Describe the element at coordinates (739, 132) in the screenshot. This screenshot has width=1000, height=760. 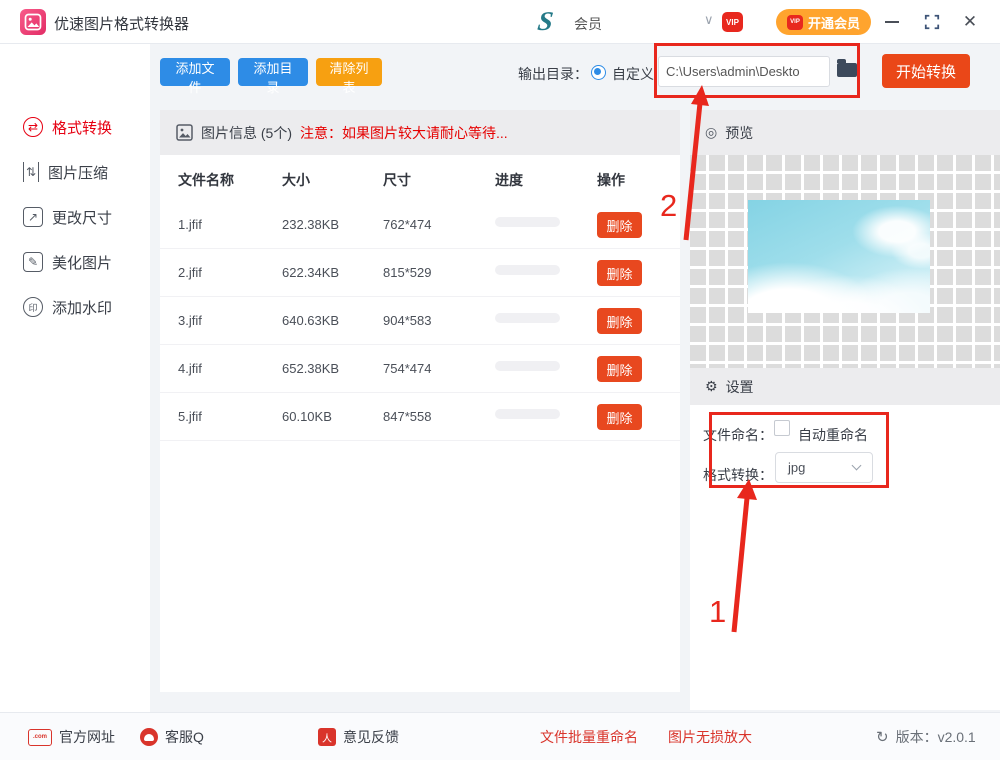
I see `preview-title: 预览` at that location.